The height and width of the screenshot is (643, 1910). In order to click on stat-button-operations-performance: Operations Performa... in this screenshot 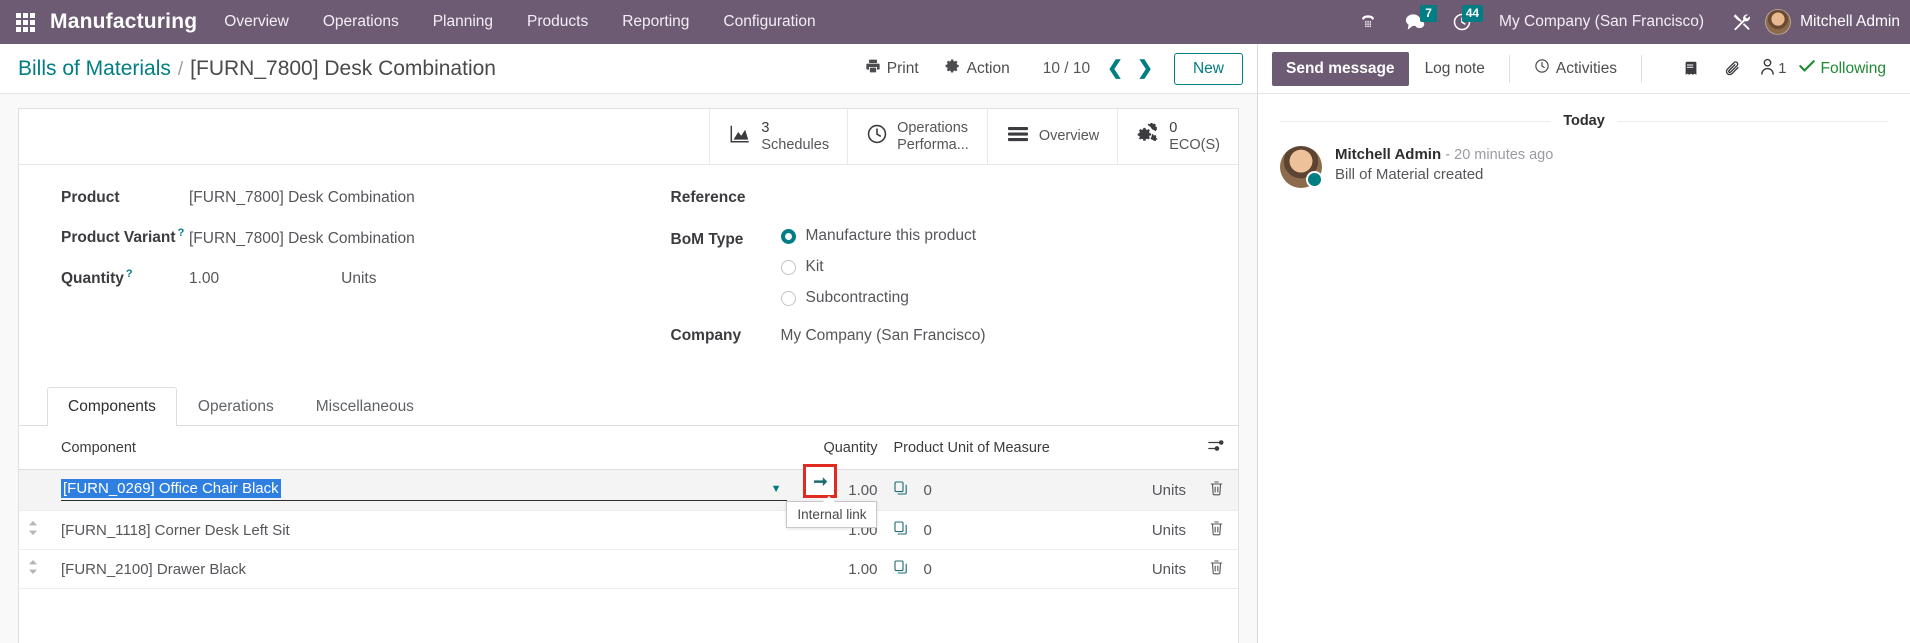, I will do `click(917, 137)`.